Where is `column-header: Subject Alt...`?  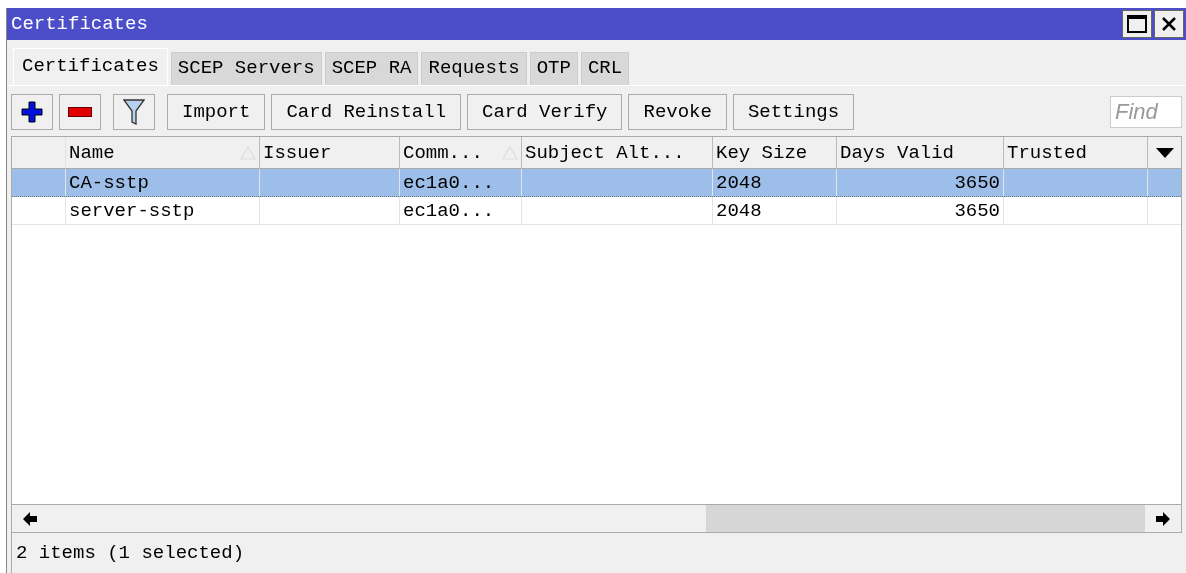 column-header: Subject Alt... is located at coordinates (605, 152).